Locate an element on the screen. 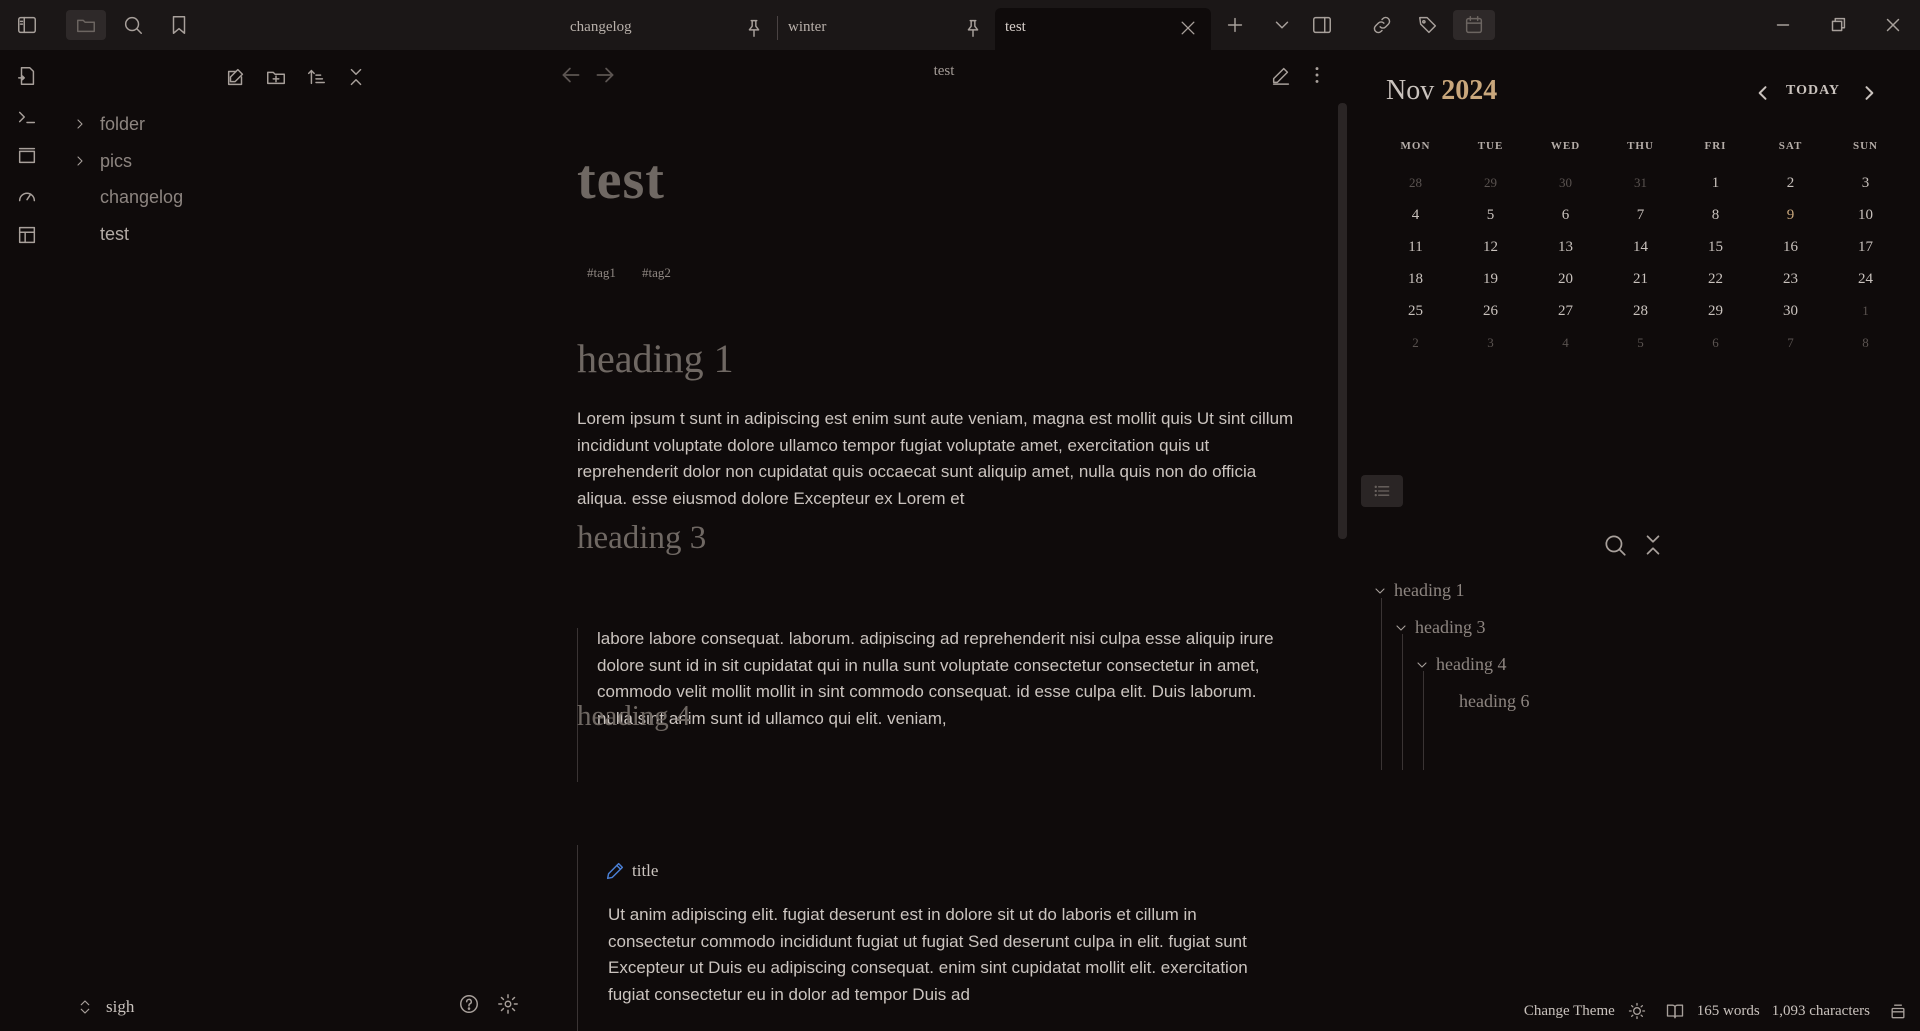 The height and width of the screenshot is (1031, 1920). editor-scrollbar is located at coordinates (1342, 321).